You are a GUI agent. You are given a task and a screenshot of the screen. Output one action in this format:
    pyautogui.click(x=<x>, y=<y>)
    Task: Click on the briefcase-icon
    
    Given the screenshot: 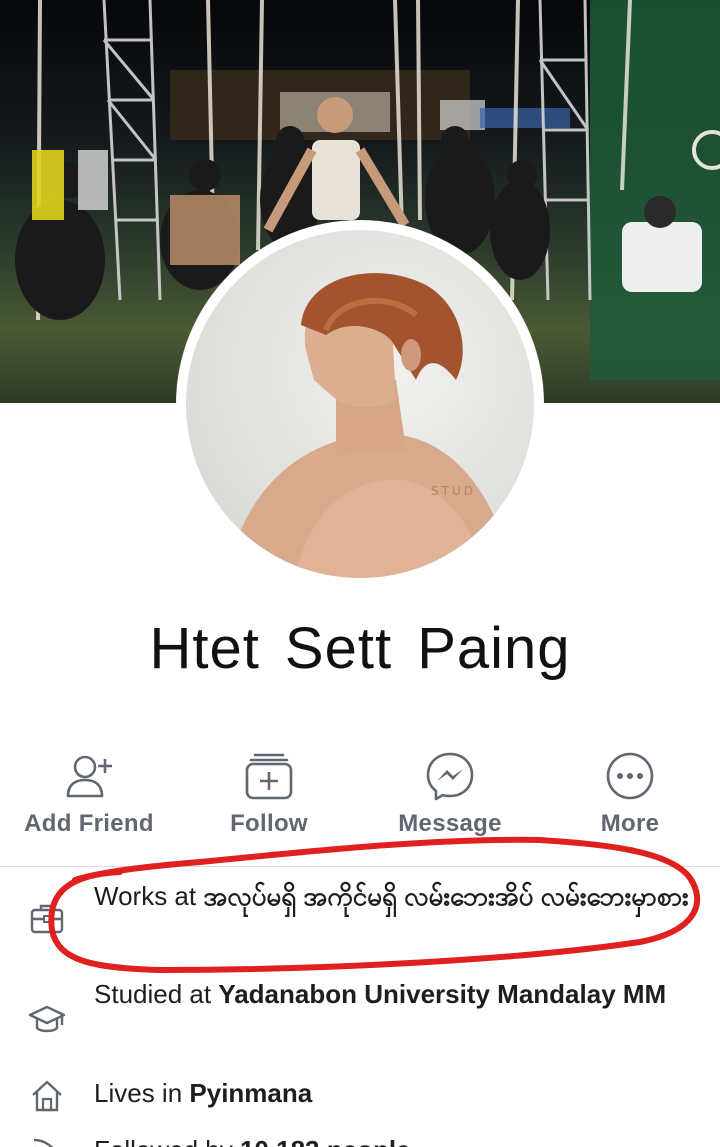 What is the action you would take?
    pyautogui.click(x=47, y=919)
    